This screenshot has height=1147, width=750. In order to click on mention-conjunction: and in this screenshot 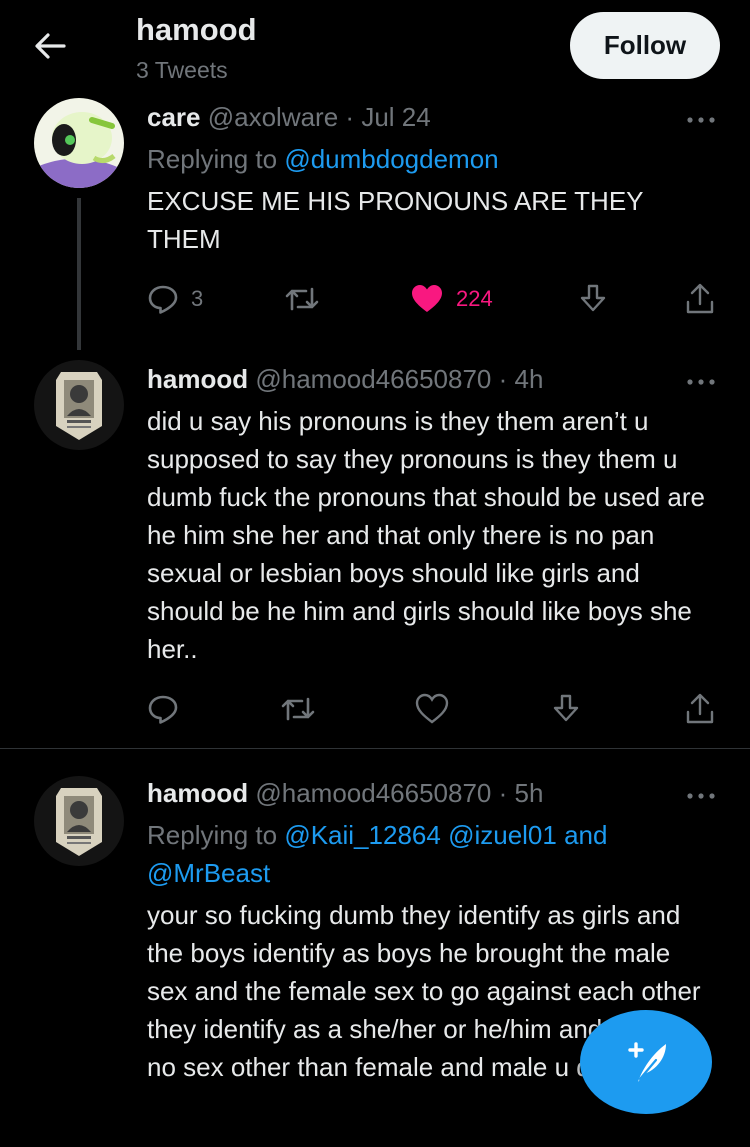, I will do `click(585, 835)`.